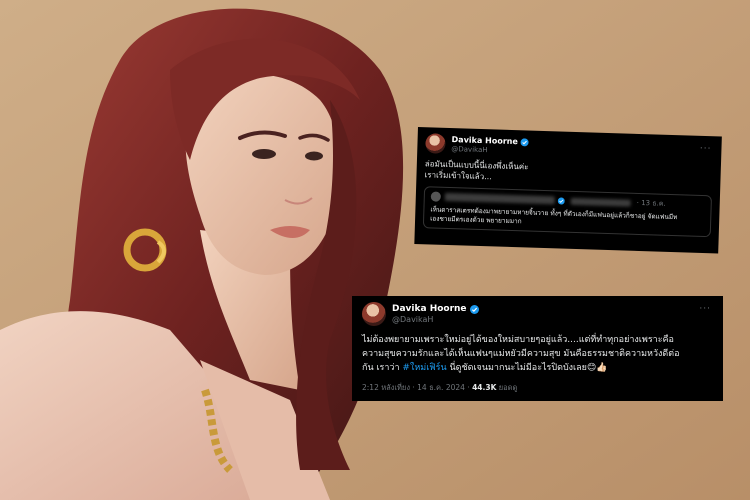 This screenshot has width=750, height=500. Describe the element at coordinates (417, 387) in the screenshot. I see `tweet-timestamp: 2:12 หลังเที่ยง · 14 ธ.ค. 2024 ·` at that location.